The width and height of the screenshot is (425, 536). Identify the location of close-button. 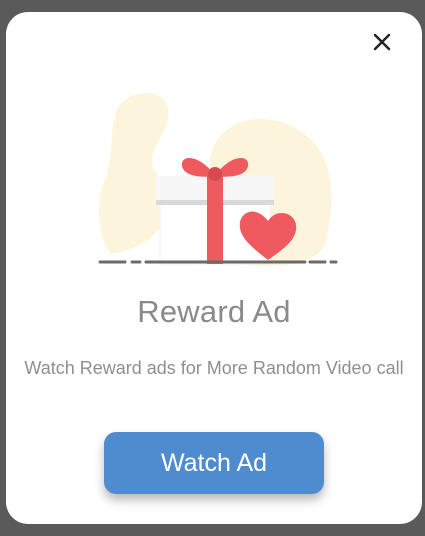
(382, 42).